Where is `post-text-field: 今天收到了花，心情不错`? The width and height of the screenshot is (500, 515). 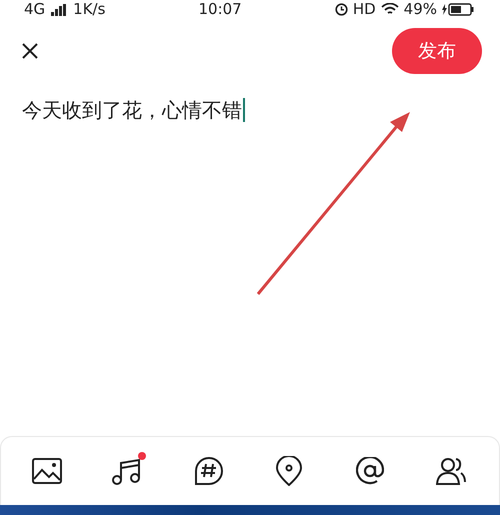
post-text-field: 今天收到了花，心情不错 is located at coordinates (250, 99).